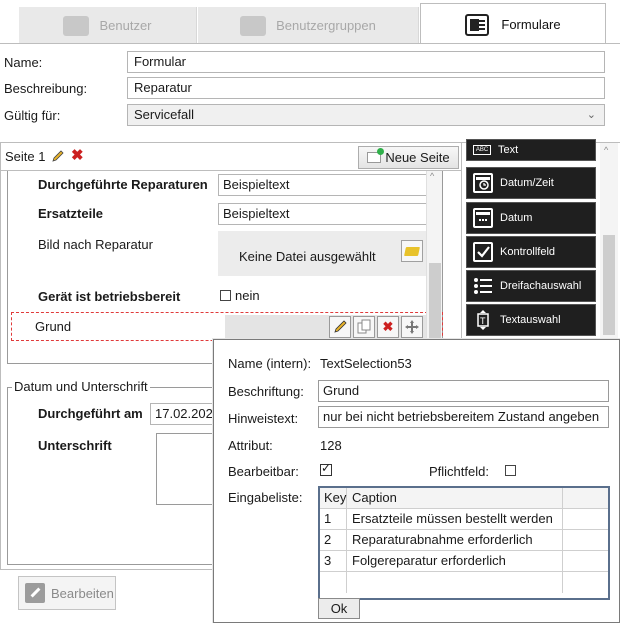  I want to click on row-key: 2, so click(333, 540).